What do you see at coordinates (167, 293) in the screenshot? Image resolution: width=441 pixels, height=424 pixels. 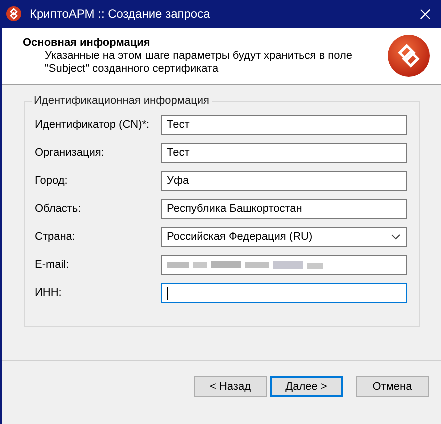 I see `text-cursor` at bounding box center [167, 293].